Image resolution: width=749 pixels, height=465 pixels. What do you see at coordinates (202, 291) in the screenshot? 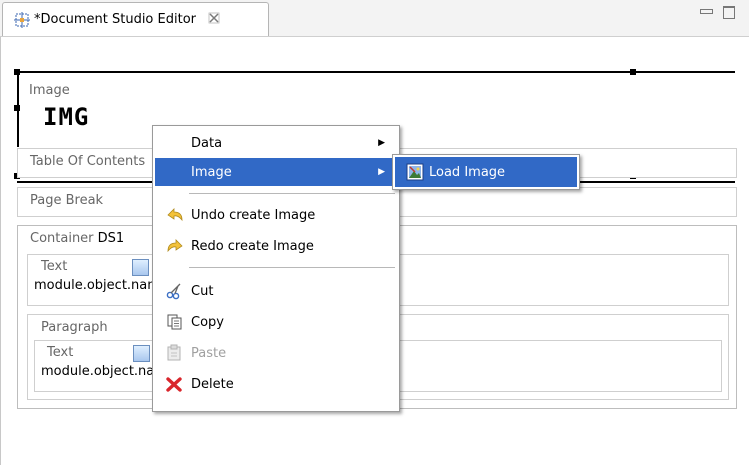
I see `menu-item-label: Cut` at bounding box center [202, 291].